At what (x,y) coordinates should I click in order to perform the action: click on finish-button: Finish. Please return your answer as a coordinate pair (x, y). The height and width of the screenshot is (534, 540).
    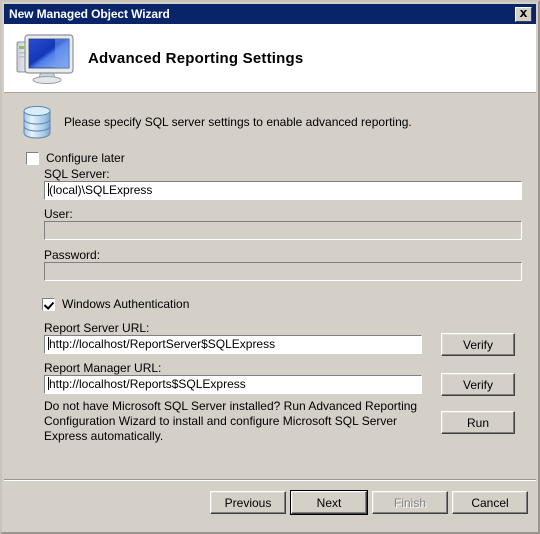
    Looking at the image, I should click on (410, 502).